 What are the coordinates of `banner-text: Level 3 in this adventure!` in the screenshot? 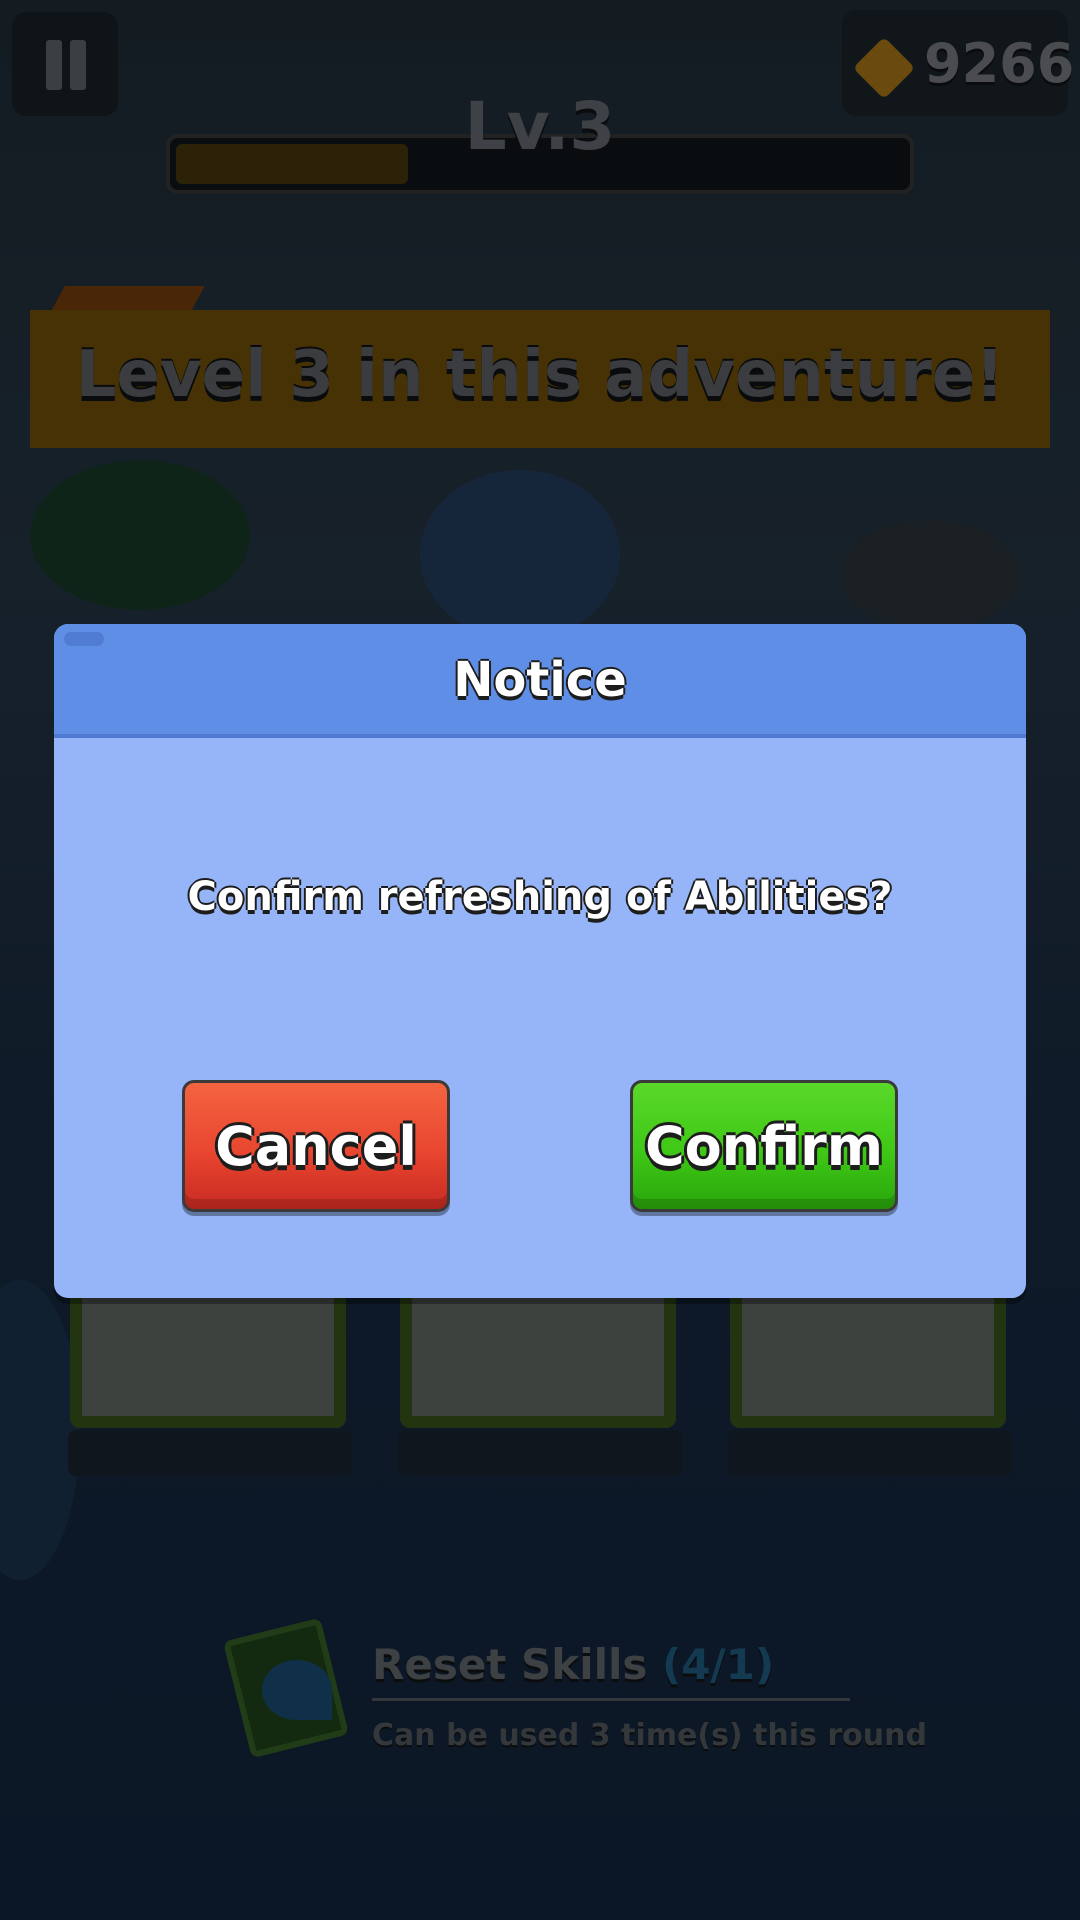 It's located at (540, 375).